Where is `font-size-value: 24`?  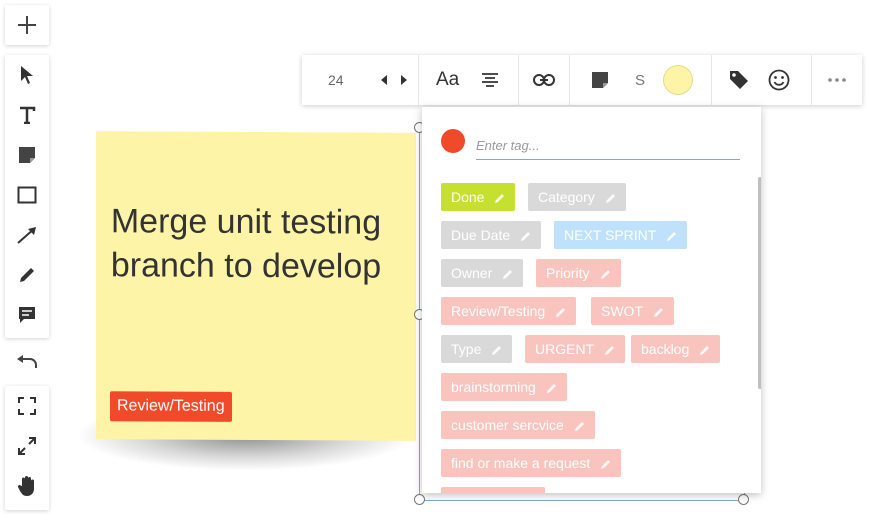
font-size-value: 24 is located at coordinates (351, 80).